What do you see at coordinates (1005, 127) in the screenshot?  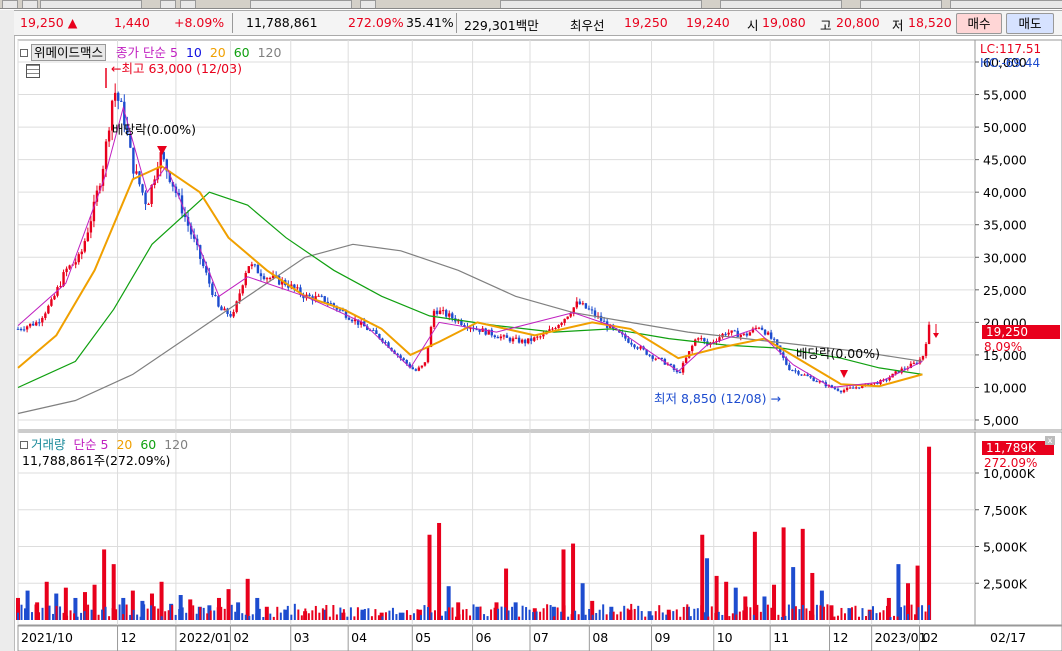 I see `price-tick-label: 50,000` at bounding box center [1005, 127].